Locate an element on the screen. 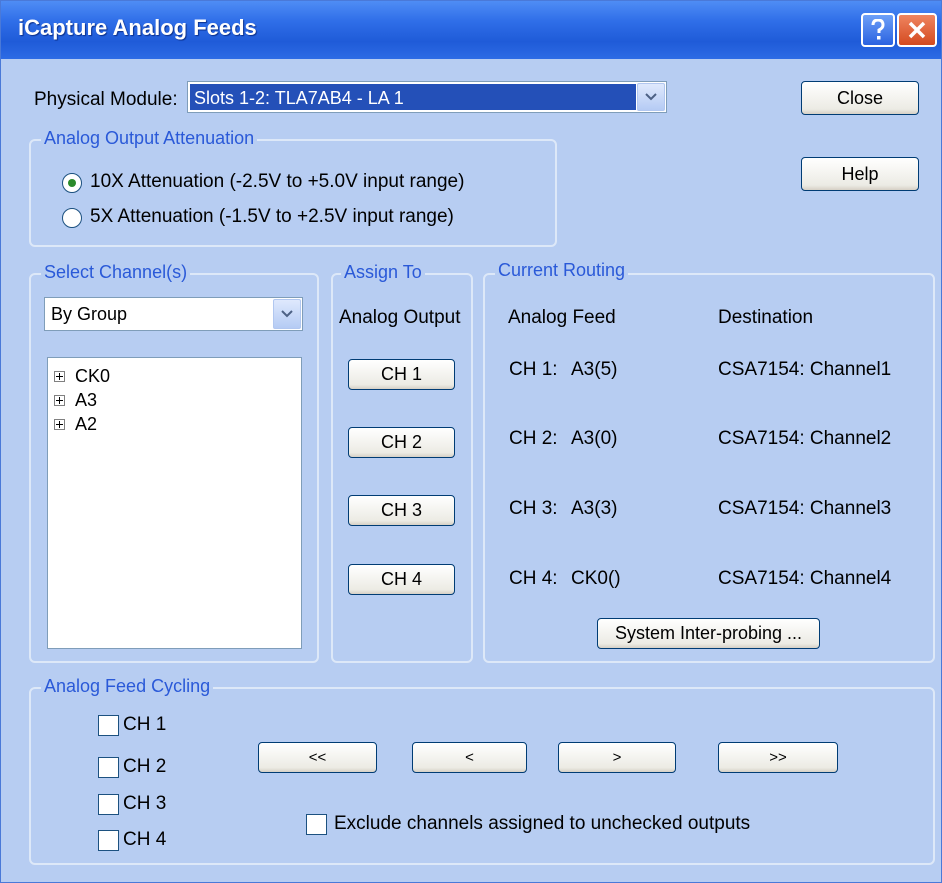 The width and height of the screenshot is (942, 883). attenuation-10x-radio is located at coordinates (72, 183).